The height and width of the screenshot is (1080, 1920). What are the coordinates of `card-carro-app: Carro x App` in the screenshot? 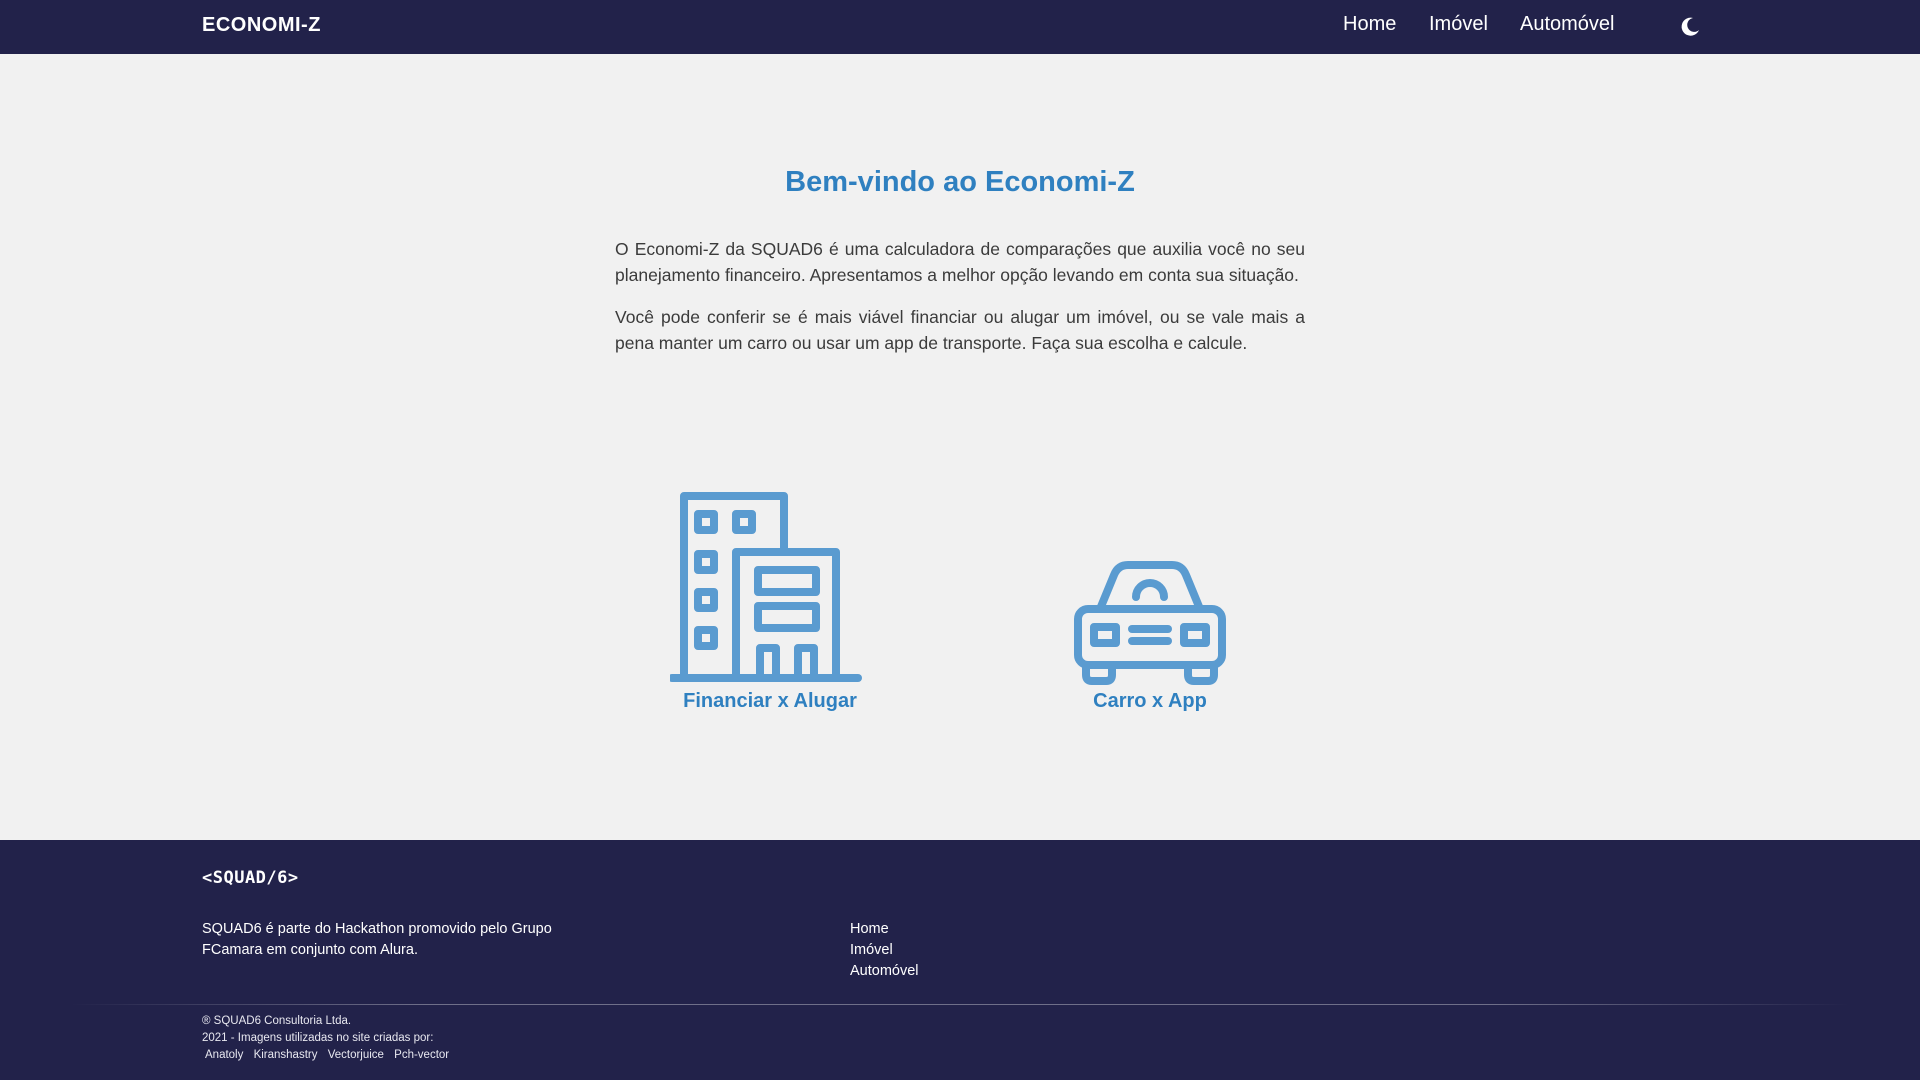 It's located at (1150, 599).